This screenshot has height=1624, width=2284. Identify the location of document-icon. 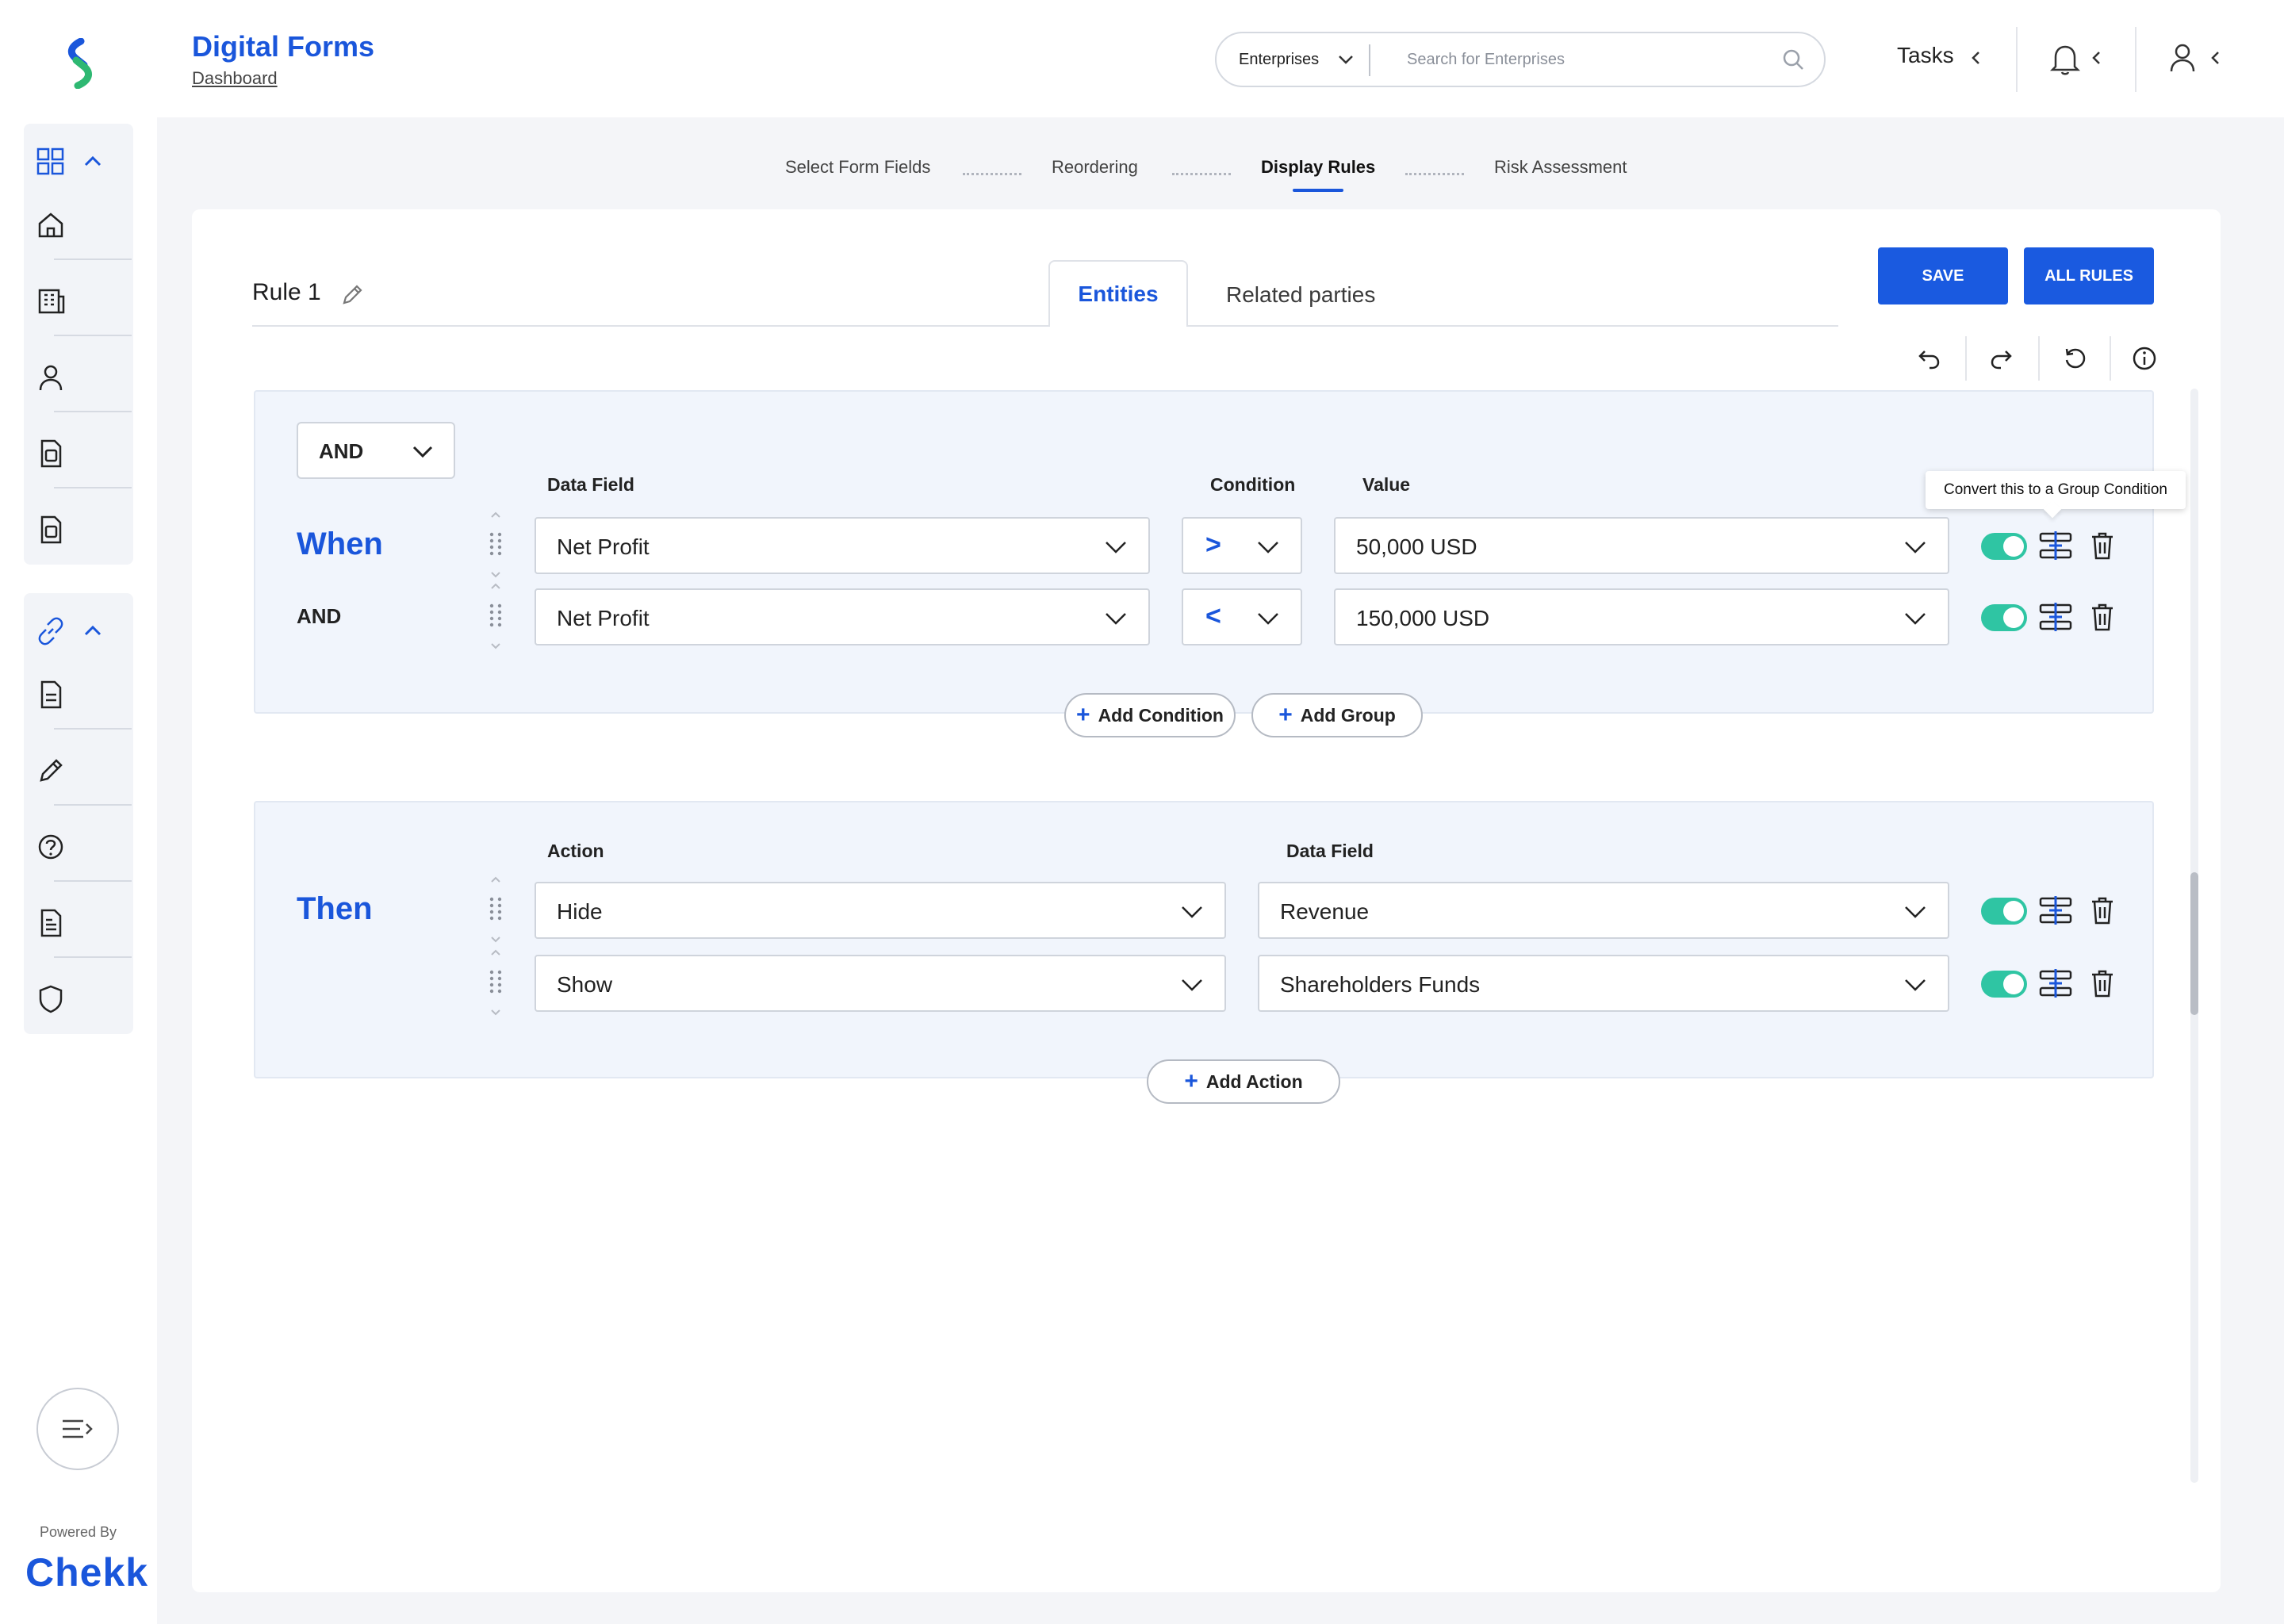
(51, 453).